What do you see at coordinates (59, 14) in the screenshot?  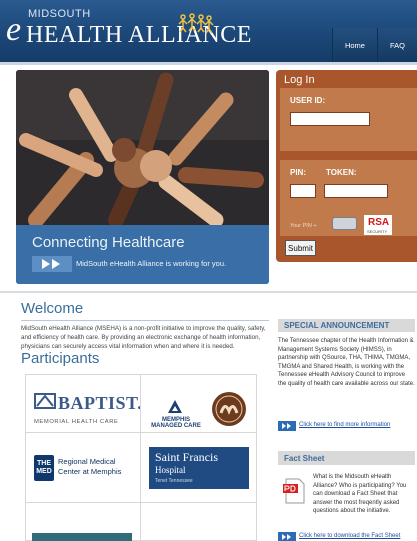 I see `logo-midsouth: MIDSOUTH` at bounding box center [59, 14].